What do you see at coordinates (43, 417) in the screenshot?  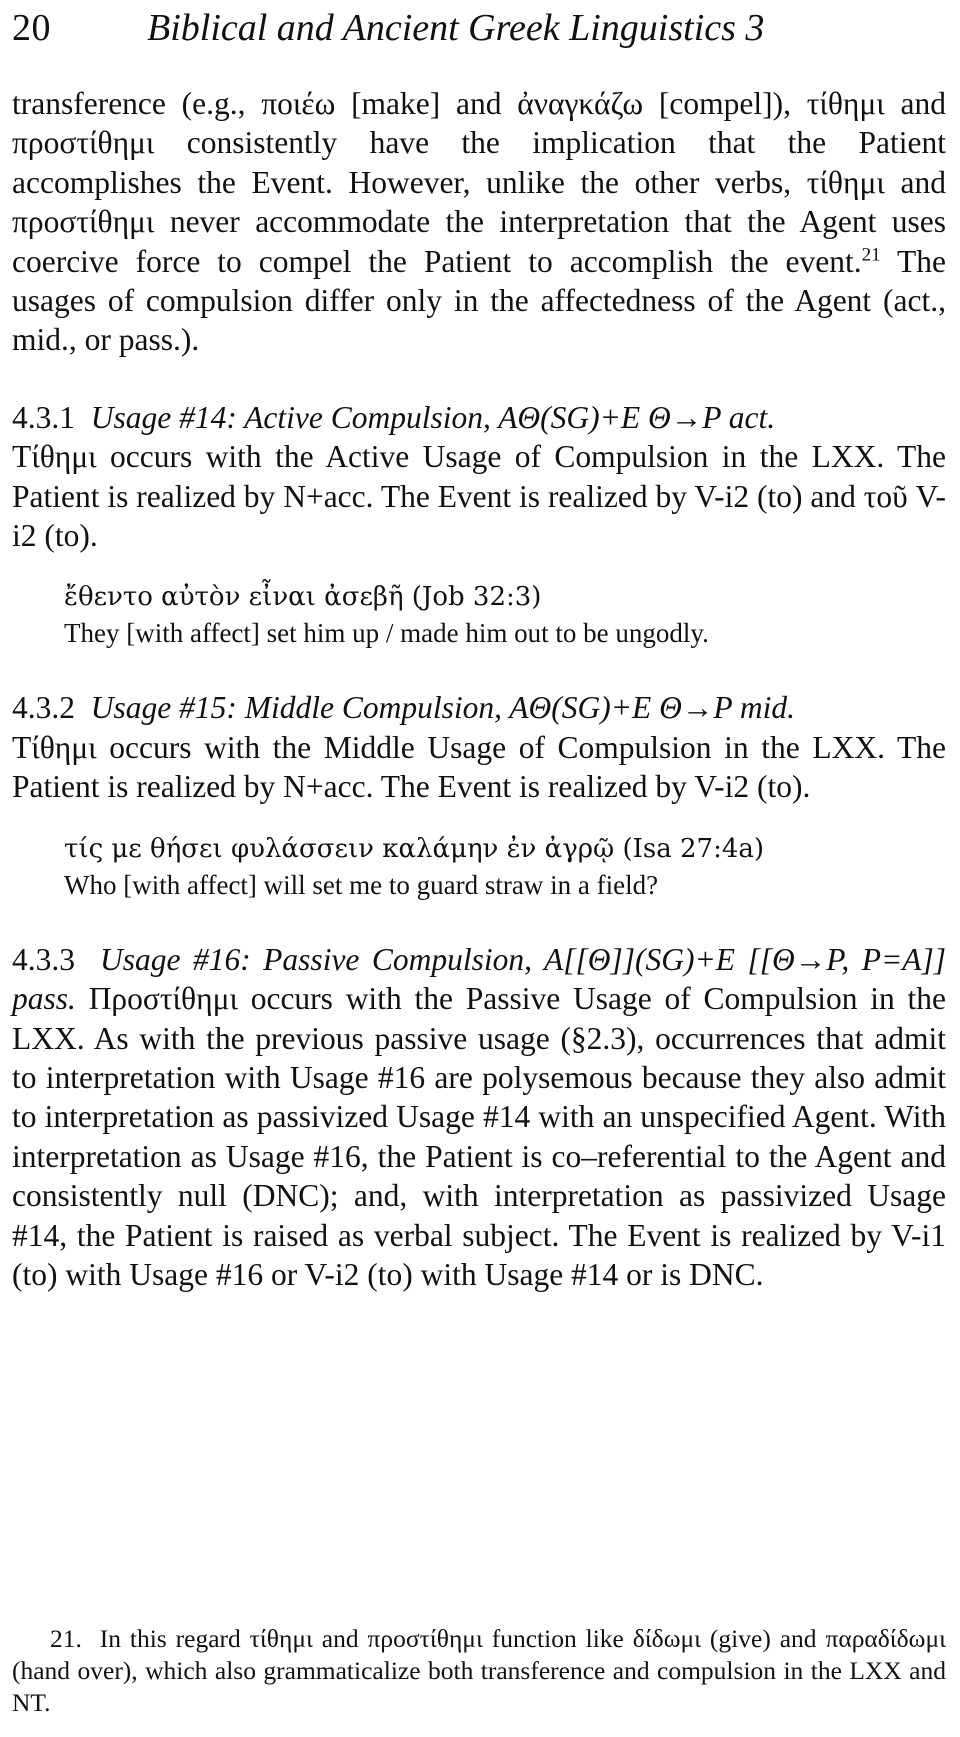 I see `section-4-3-1-number: 4.3.1` at bounding box center [43, 417].